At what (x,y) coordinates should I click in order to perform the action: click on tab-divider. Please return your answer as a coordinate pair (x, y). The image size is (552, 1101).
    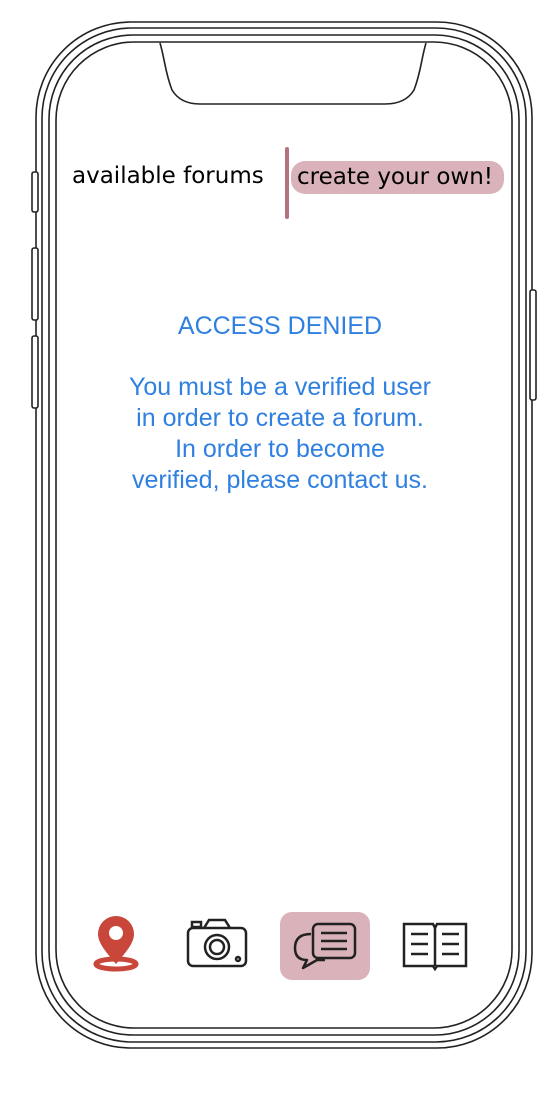
    Looking at the image, I should click on (287, 183).